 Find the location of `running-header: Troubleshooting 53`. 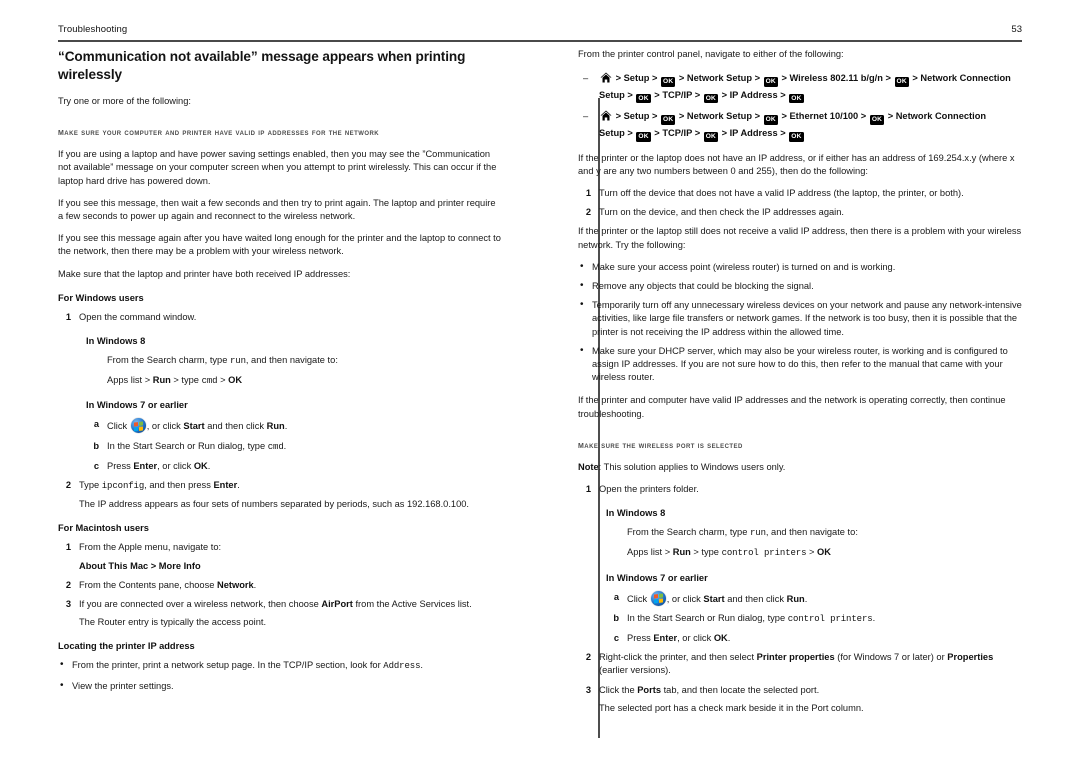

running-header: Troubleshooting 53 is located at coordinates (540, 34).